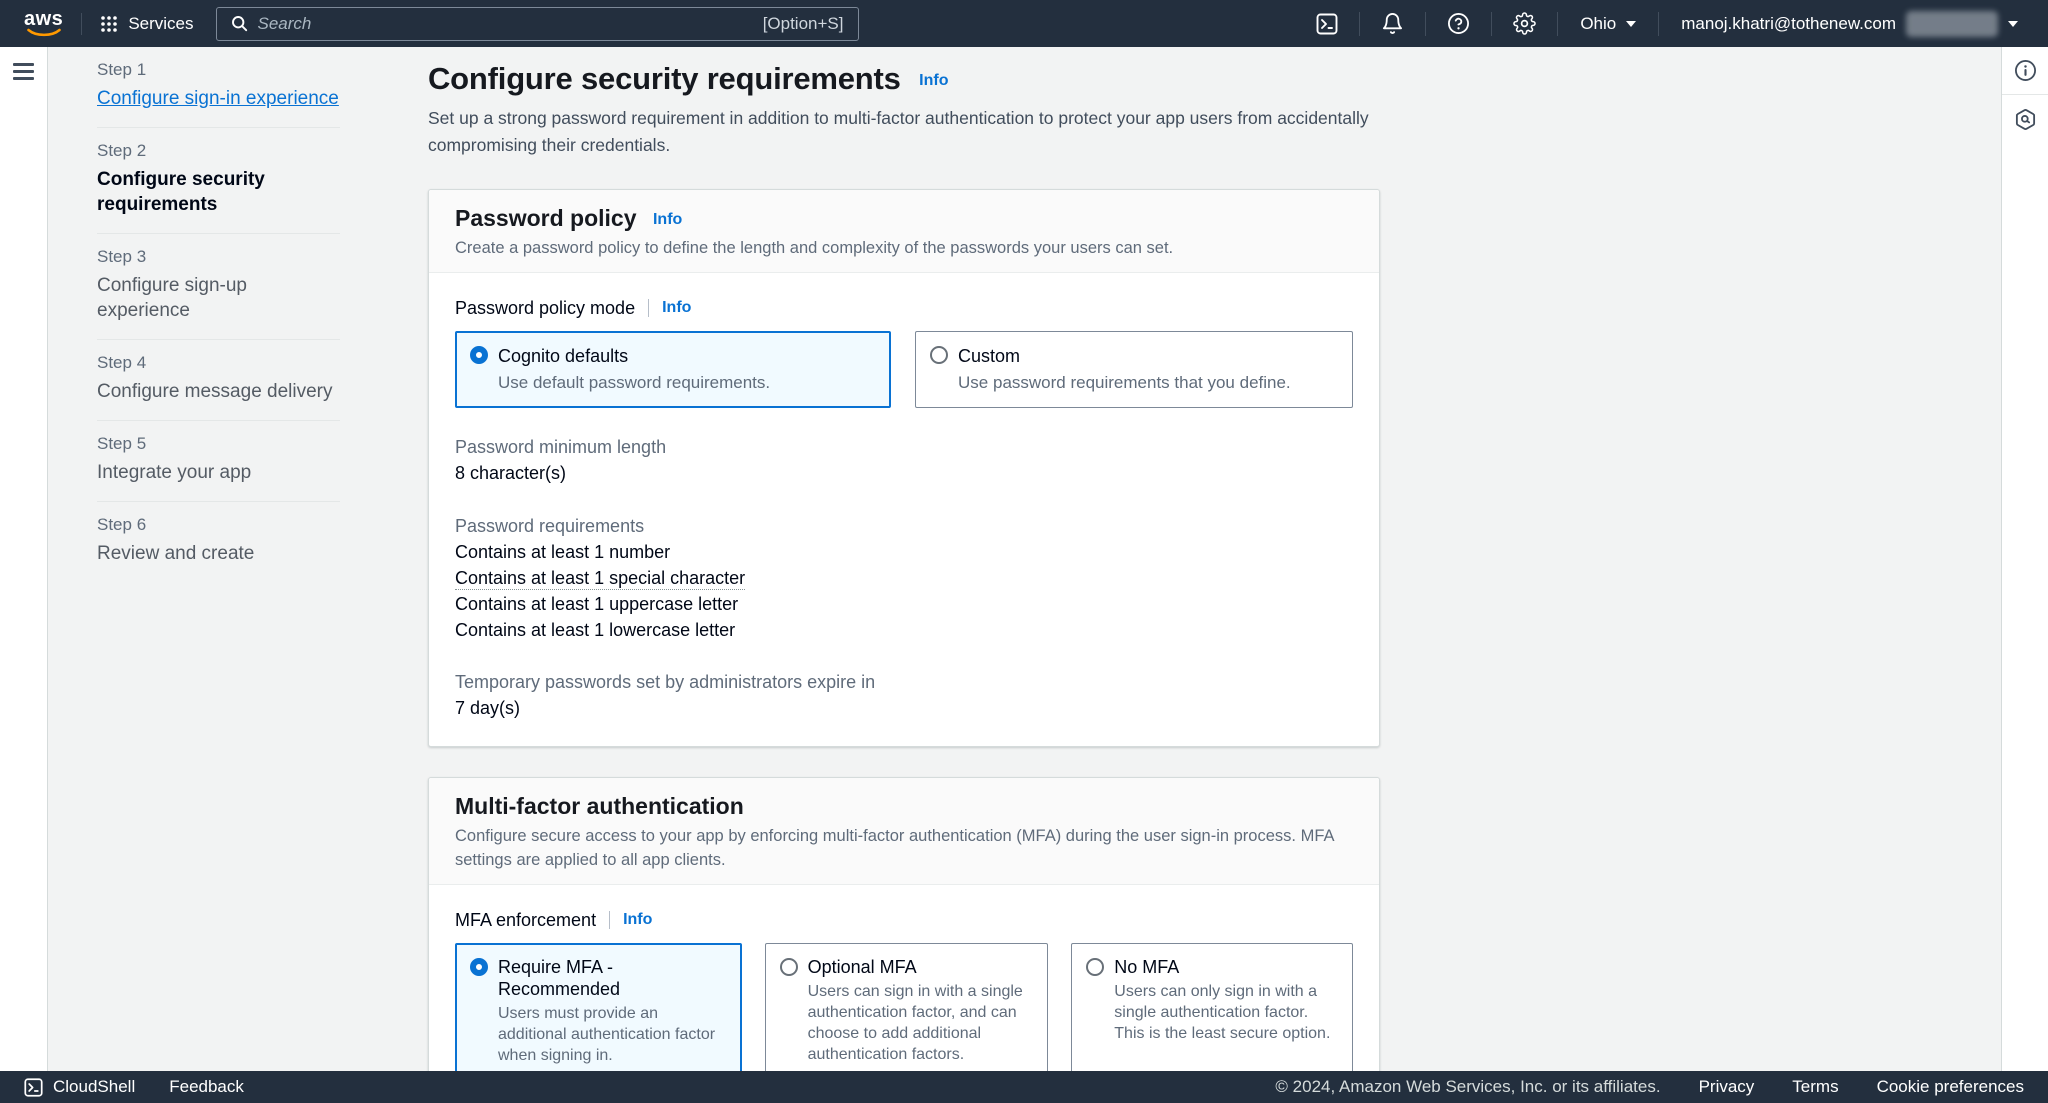  What do you see at coordinates (122, 256) in the screenshot?
I see `step-label: Step 3` at bounding box center [122, 256].